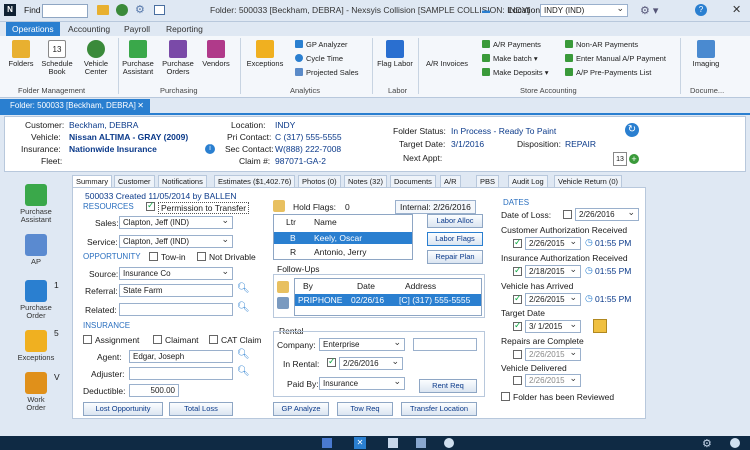 The height and width of the screenshot is (450, 750). Describe the element at coordinates (57, 58) in the screenshot. I see `schedule-book-button: 13 Schedule Book` at that location.